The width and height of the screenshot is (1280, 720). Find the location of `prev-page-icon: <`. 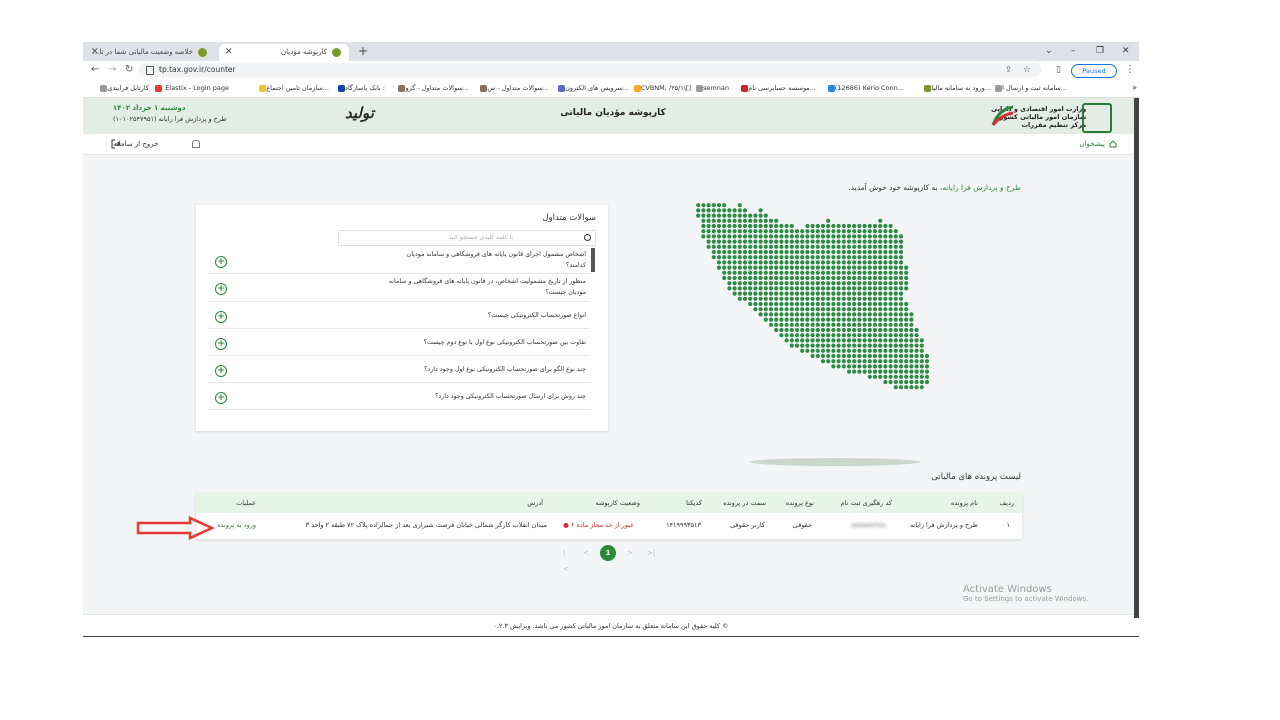

prev-page-icon: < is located at coordinates (586, 553).